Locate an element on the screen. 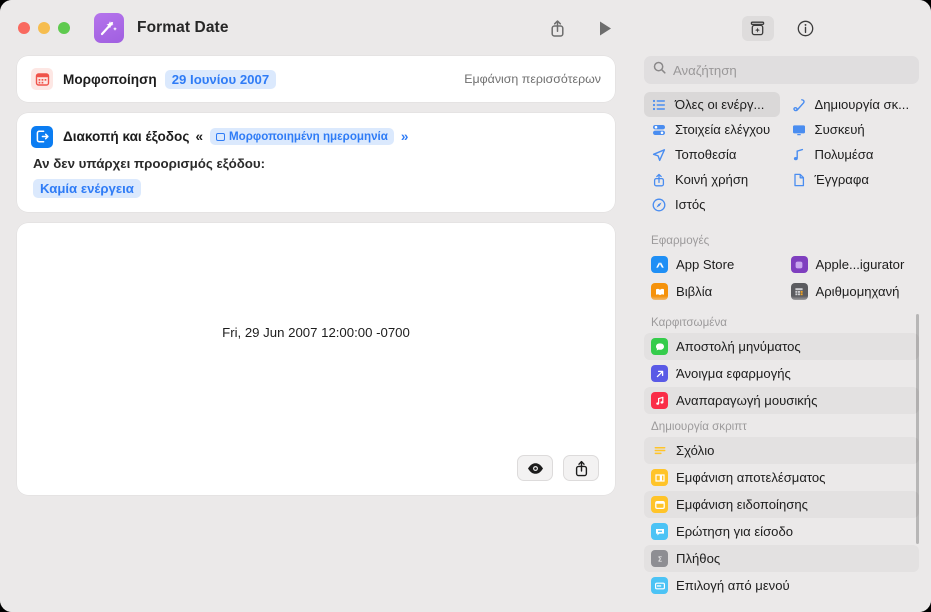  traffic-lights is located at coordinates (44, 28).